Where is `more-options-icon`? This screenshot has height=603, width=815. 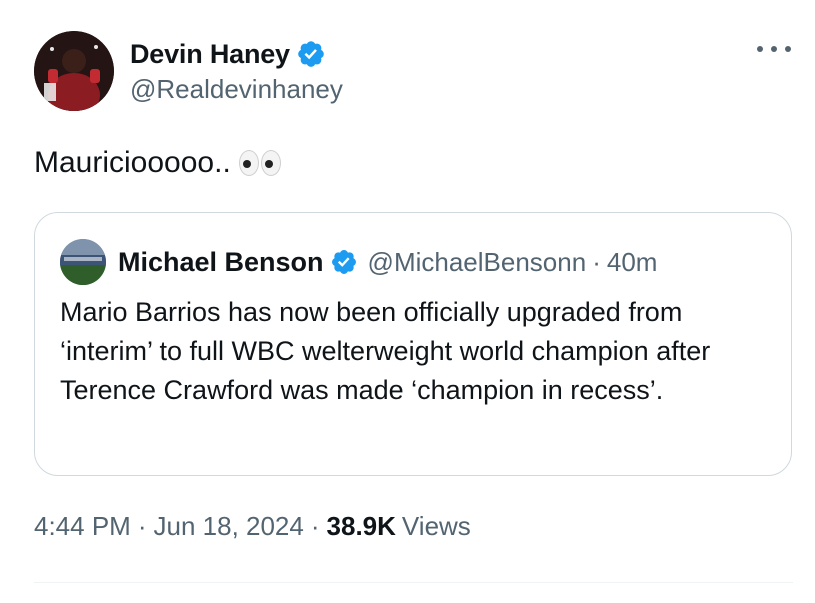 more-options-icon is located at coordinates (774, 49).